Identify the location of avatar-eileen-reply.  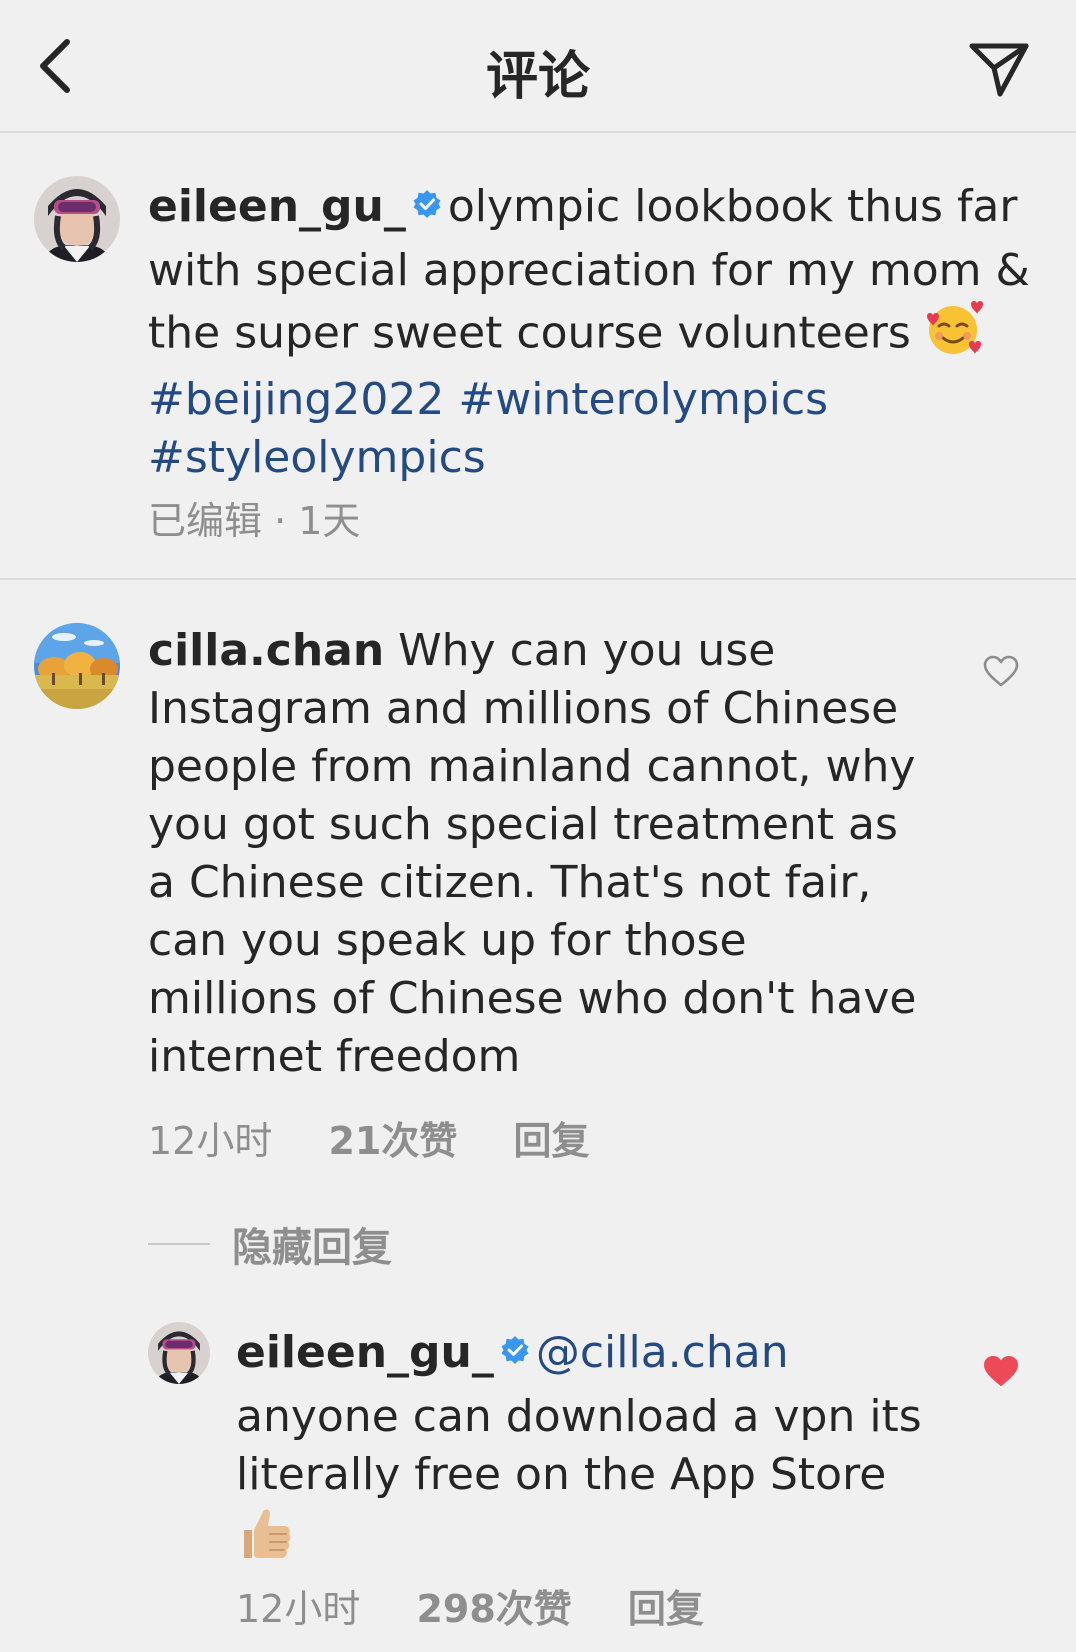
(179, 1353).